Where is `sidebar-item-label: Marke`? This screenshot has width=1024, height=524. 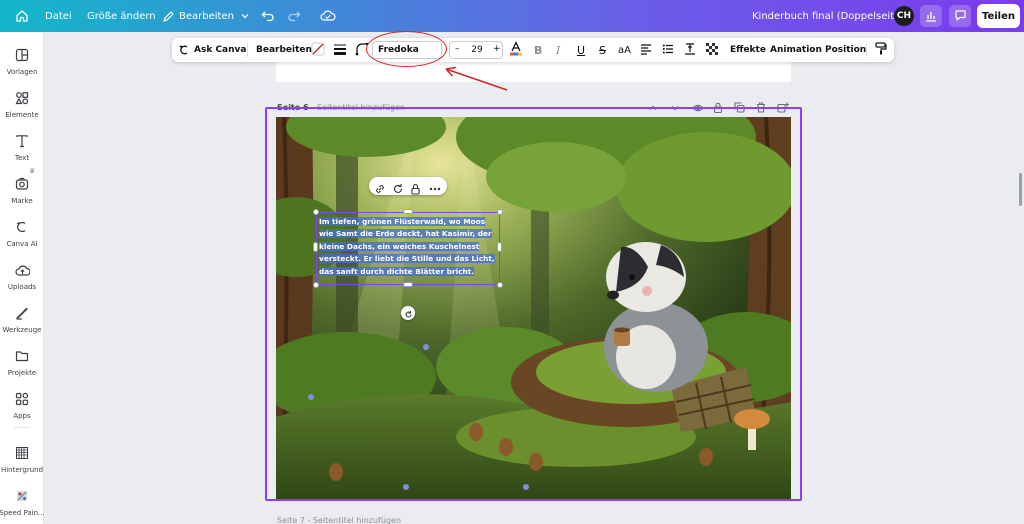 sidebar-item-label: Marke is located at coordinates (22, 201).